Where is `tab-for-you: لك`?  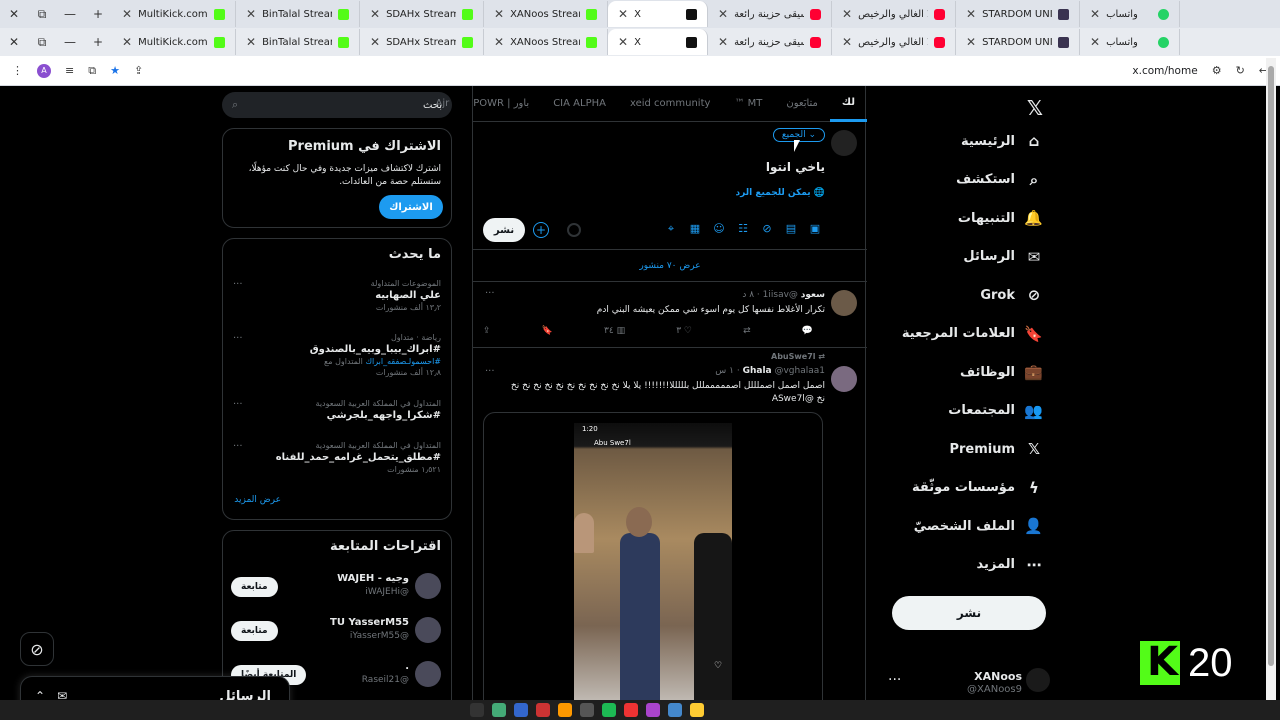 tab-for-you: لك is located at coordinates (848, 104).